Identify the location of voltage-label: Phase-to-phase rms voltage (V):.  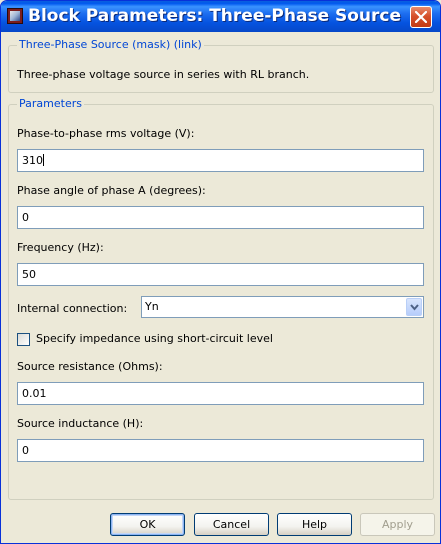
(106, 133).